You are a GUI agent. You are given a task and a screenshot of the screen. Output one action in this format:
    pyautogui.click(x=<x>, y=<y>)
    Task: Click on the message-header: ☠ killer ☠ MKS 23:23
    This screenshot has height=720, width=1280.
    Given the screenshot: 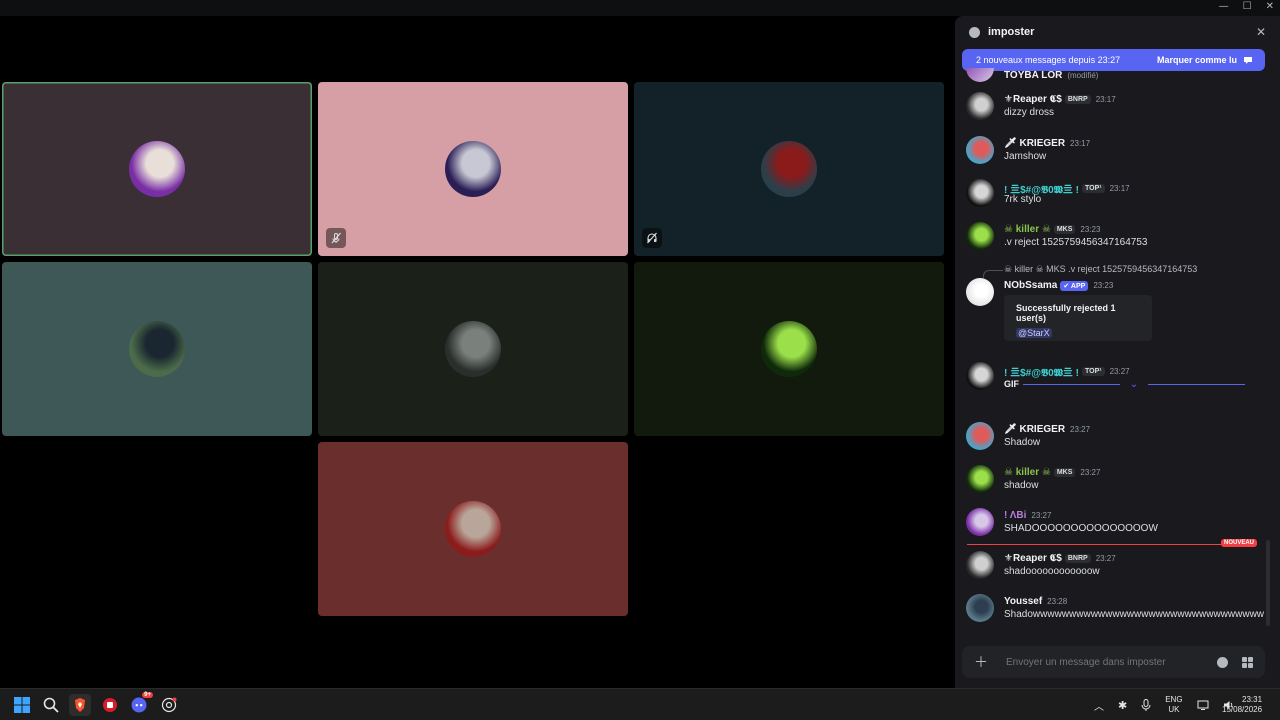 What is the action you would take?
    pyautogui.click(x=1052, y=229)
    